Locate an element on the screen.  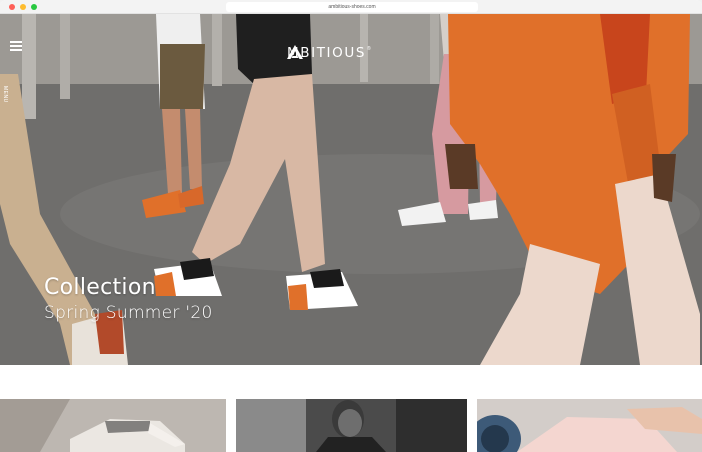
logo-registered-mark: ® is located at coordinates (369, 49).